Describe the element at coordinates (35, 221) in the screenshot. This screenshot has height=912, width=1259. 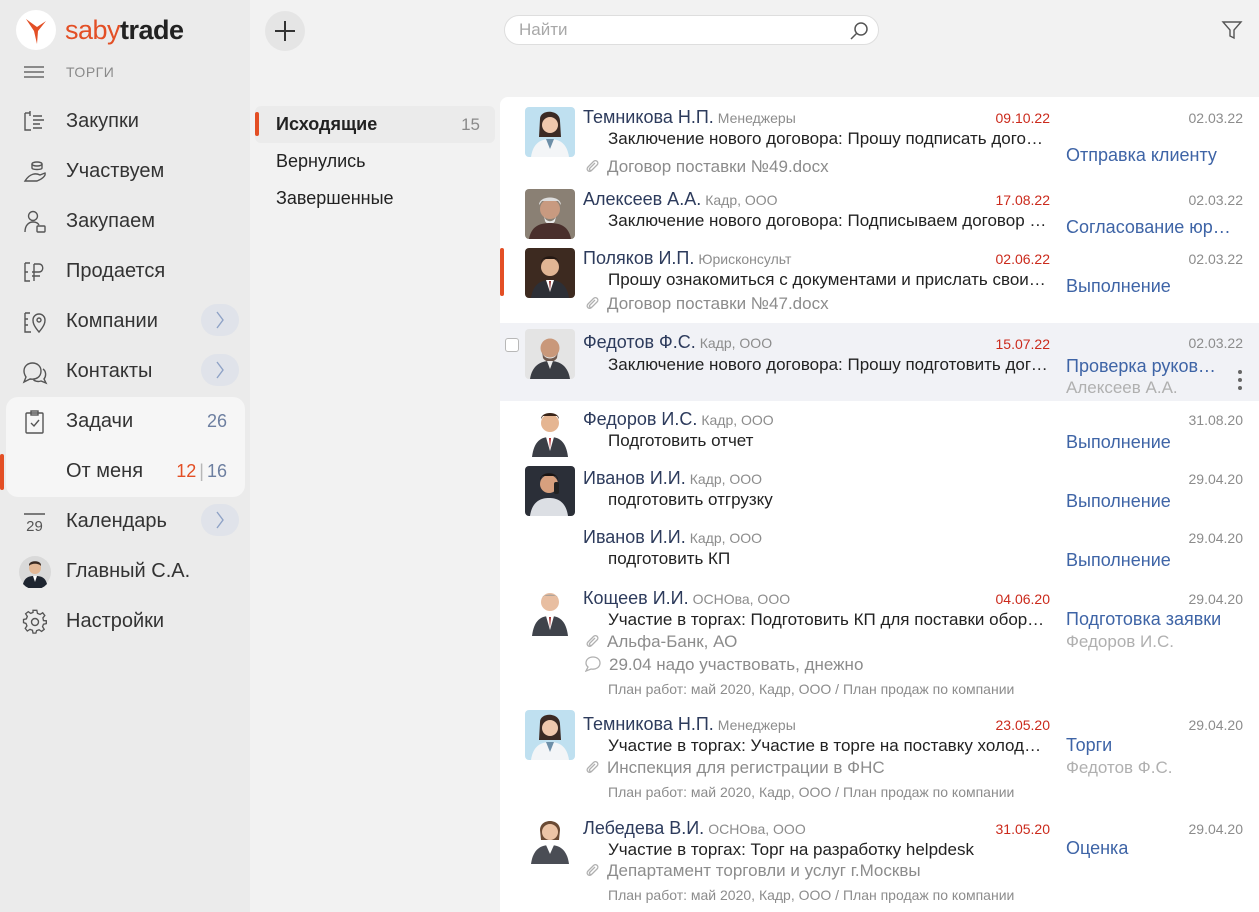
I see `buyer-icon` at that location.